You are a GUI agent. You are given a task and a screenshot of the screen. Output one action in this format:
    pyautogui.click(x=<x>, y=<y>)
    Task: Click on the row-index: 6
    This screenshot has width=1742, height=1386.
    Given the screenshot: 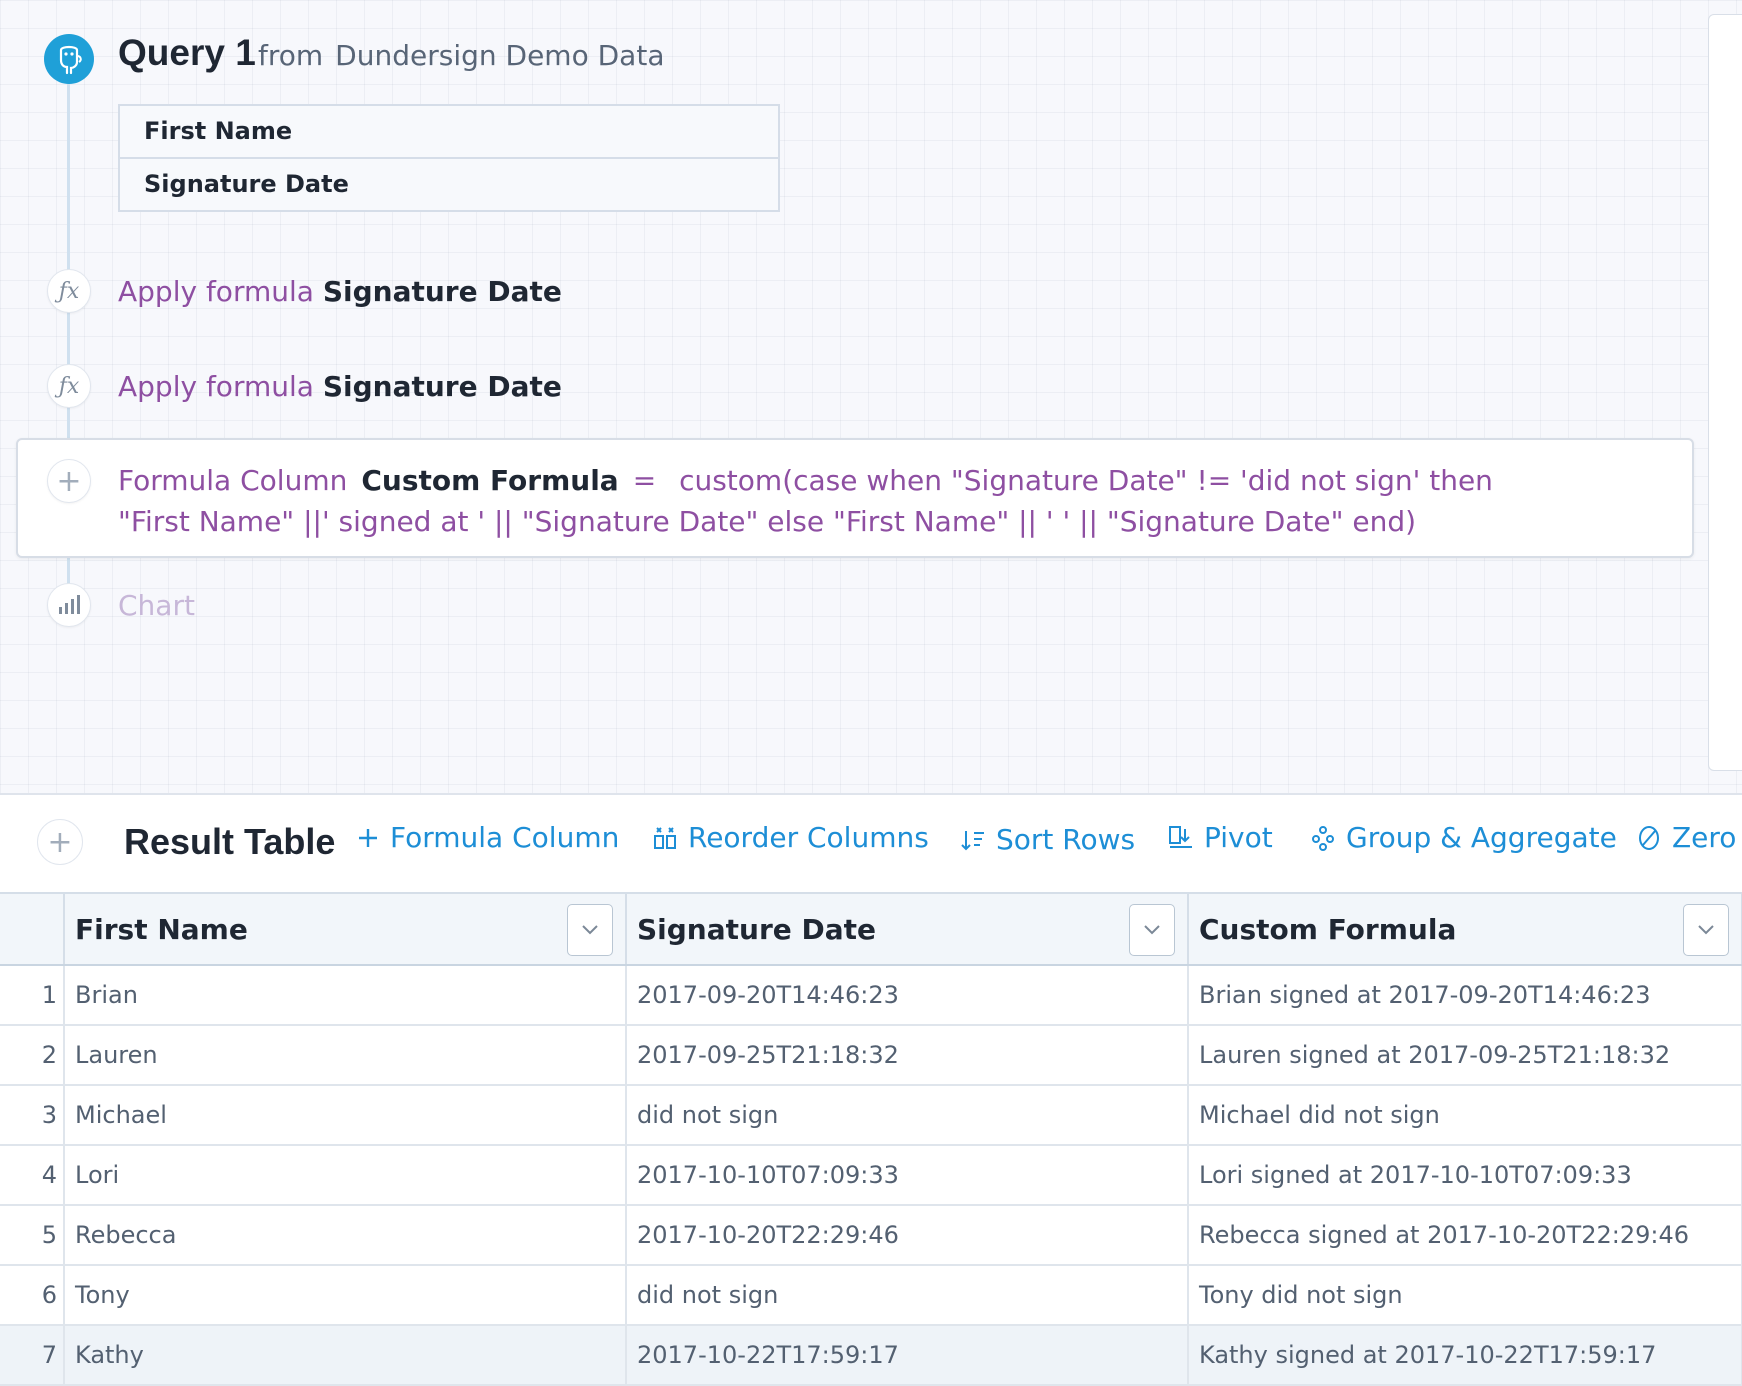 What is the action you would take?
    pyautogui.click(x=32, y=1295)
    